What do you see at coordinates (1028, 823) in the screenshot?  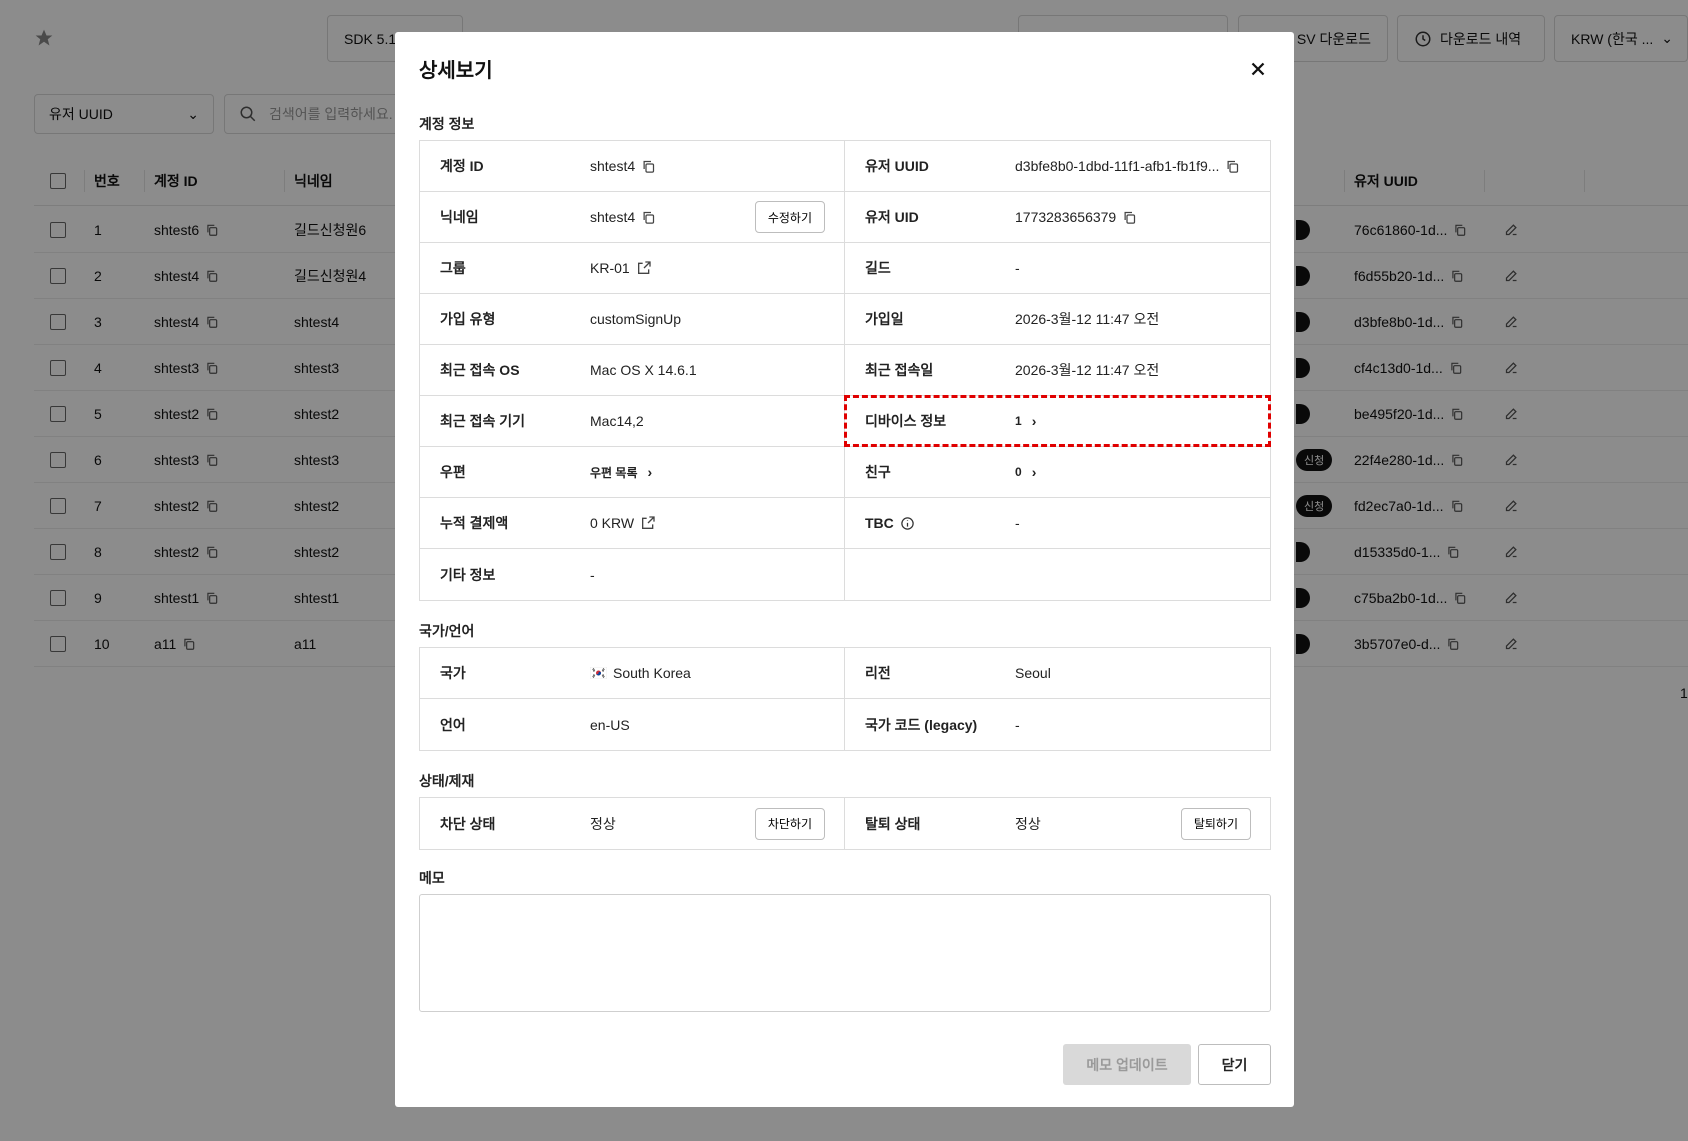 I see `withdraw-status-value: 정상` at bounding box center [1028, 823].